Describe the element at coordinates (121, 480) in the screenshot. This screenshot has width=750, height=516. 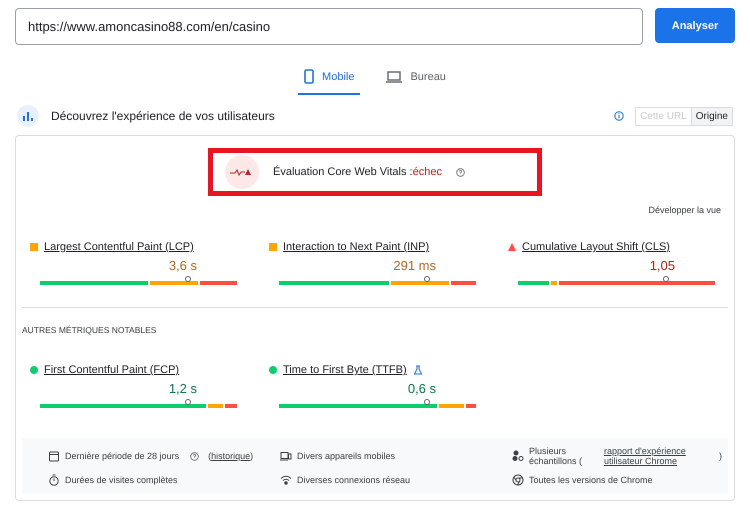
I see `footer-text: Durées de visites complètes` at that location.